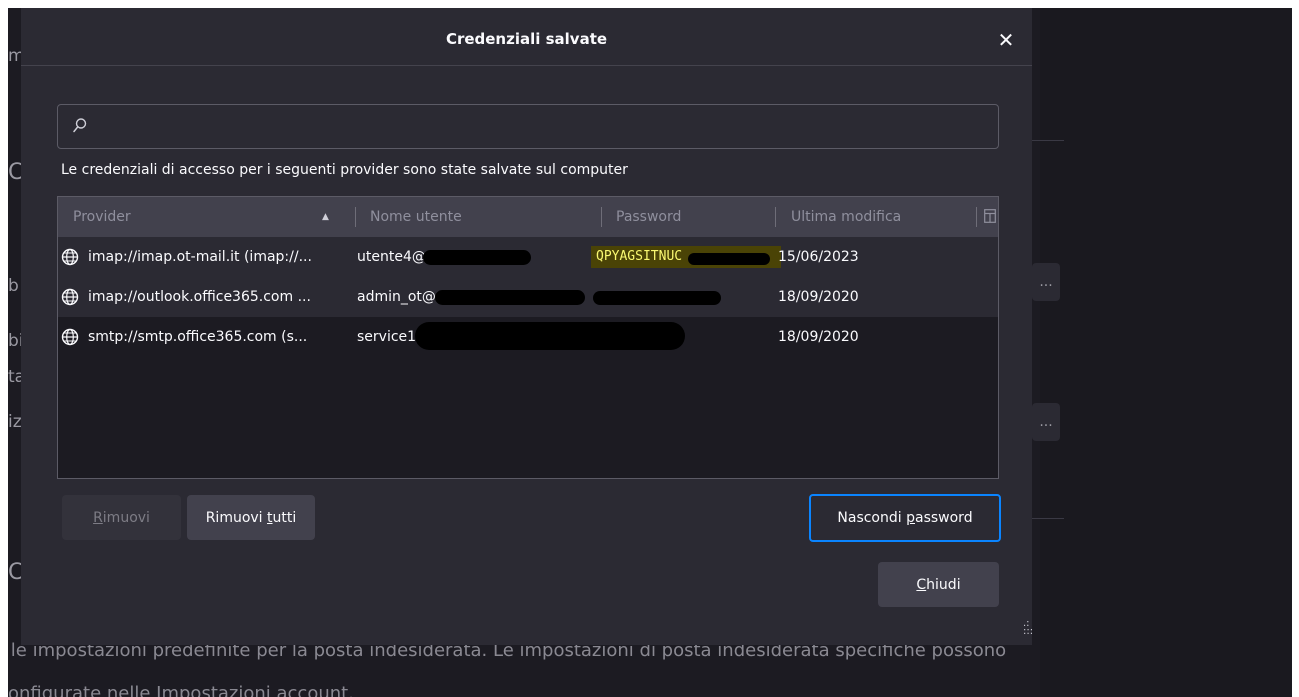 This screenshot has height=697, width=1299. Describe the element at coordinates (80, 125) in the screenshot. I see `search-icon` at that location.